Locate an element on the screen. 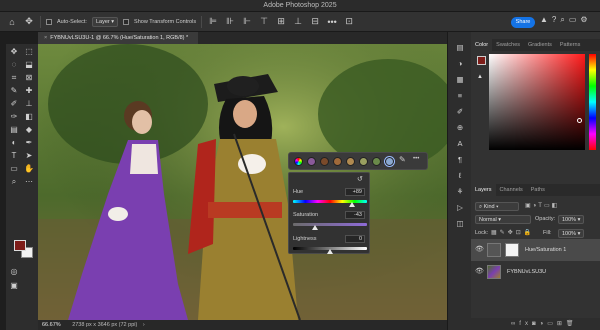 Image resolution: width=600 pixels, height=330 pixels. color-picker-cursor is located at coordinates (579, 120).